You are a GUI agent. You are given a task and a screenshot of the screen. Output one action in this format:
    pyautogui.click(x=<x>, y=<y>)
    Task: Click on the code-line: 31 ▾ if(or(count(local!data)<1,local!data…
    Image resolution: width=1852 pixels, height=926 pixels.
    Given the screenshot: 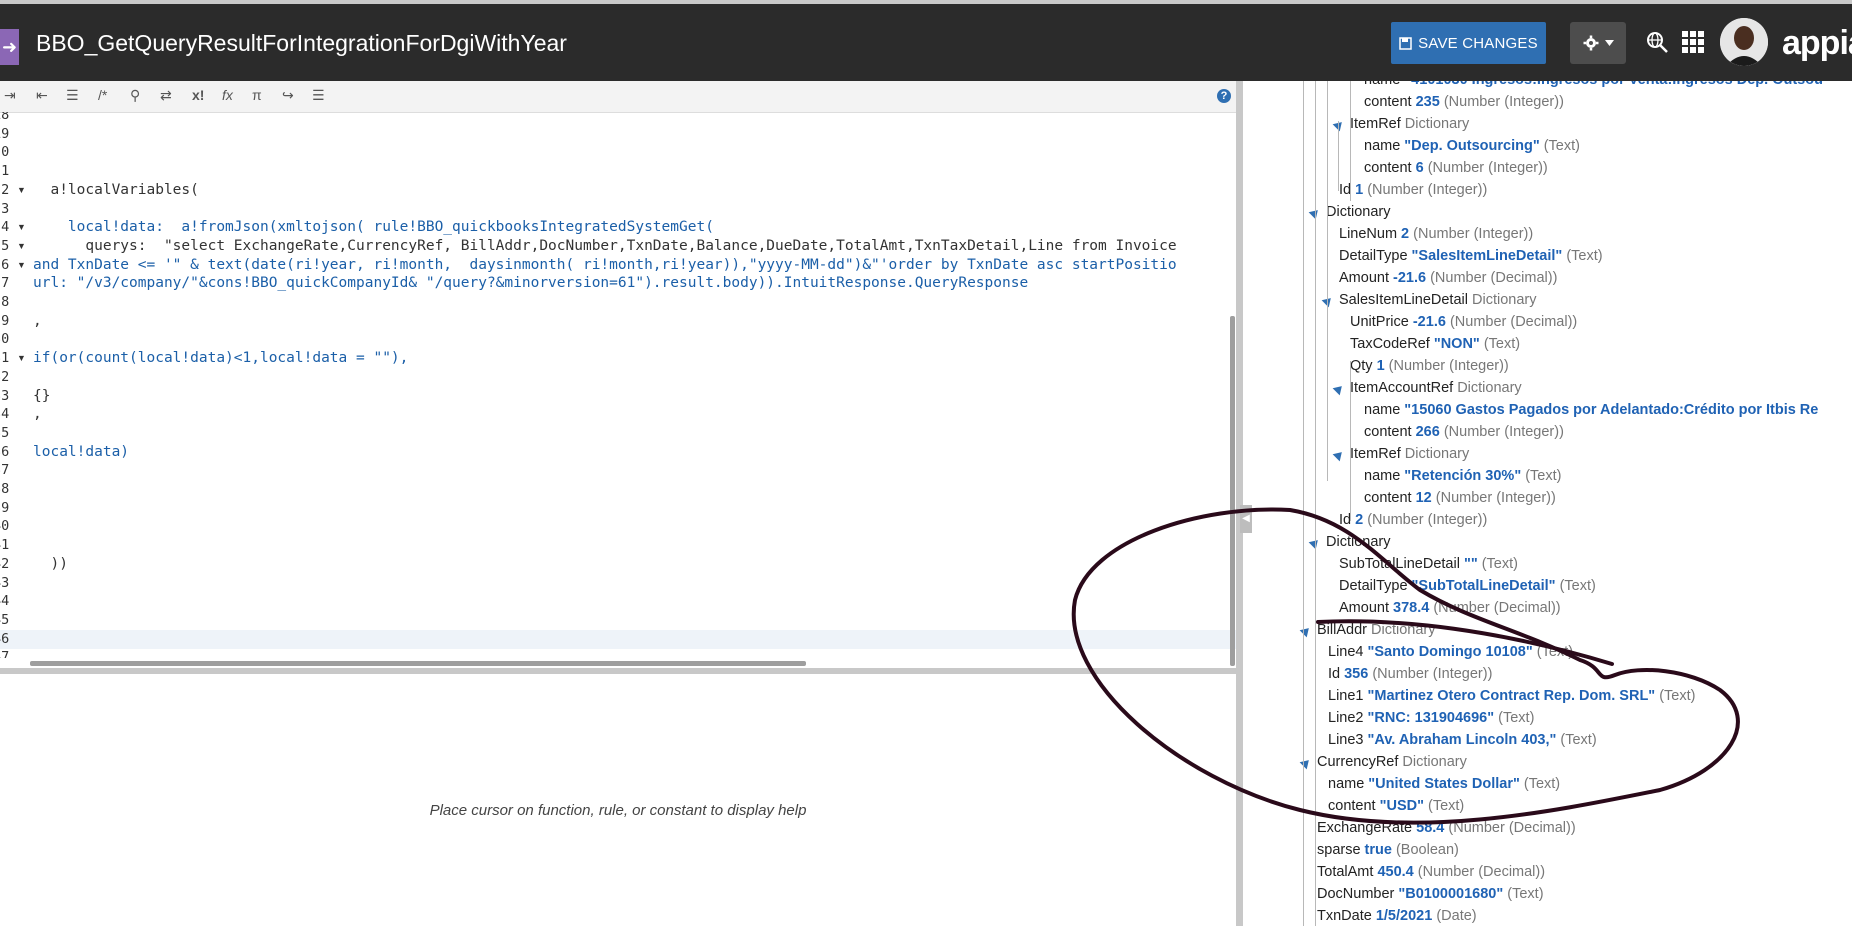 What is the action you would take?
    pyautogui.click(x=618, y=358)
    